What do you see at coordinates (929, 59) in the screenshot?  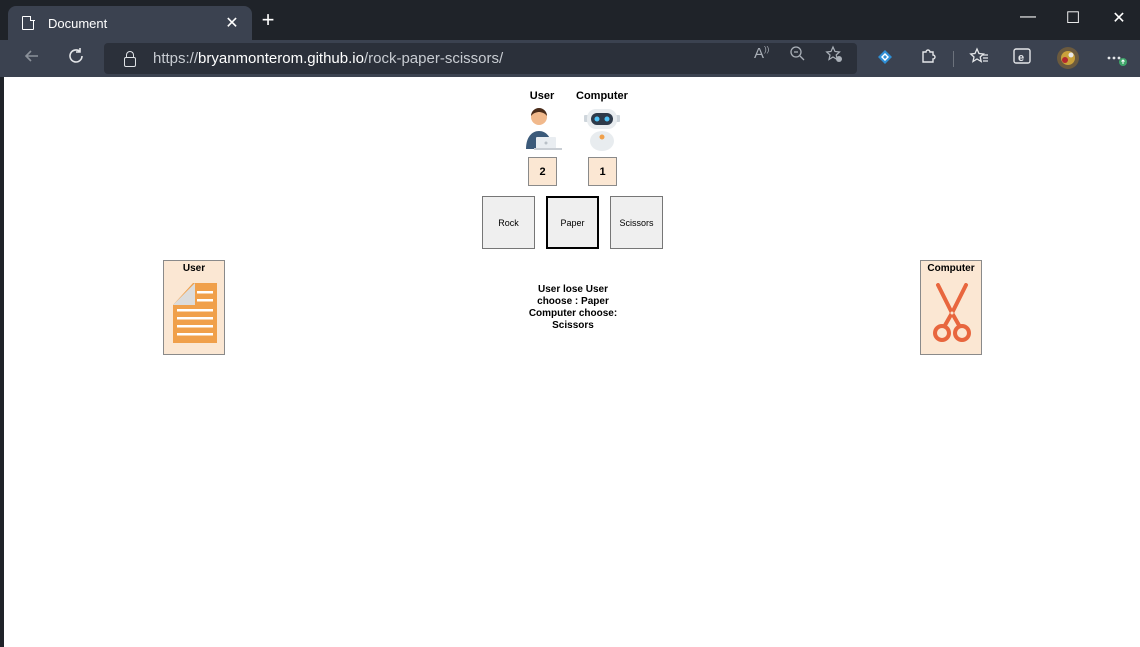 I see `extensions-puzzle-icon` at bounding box center [929, 59].